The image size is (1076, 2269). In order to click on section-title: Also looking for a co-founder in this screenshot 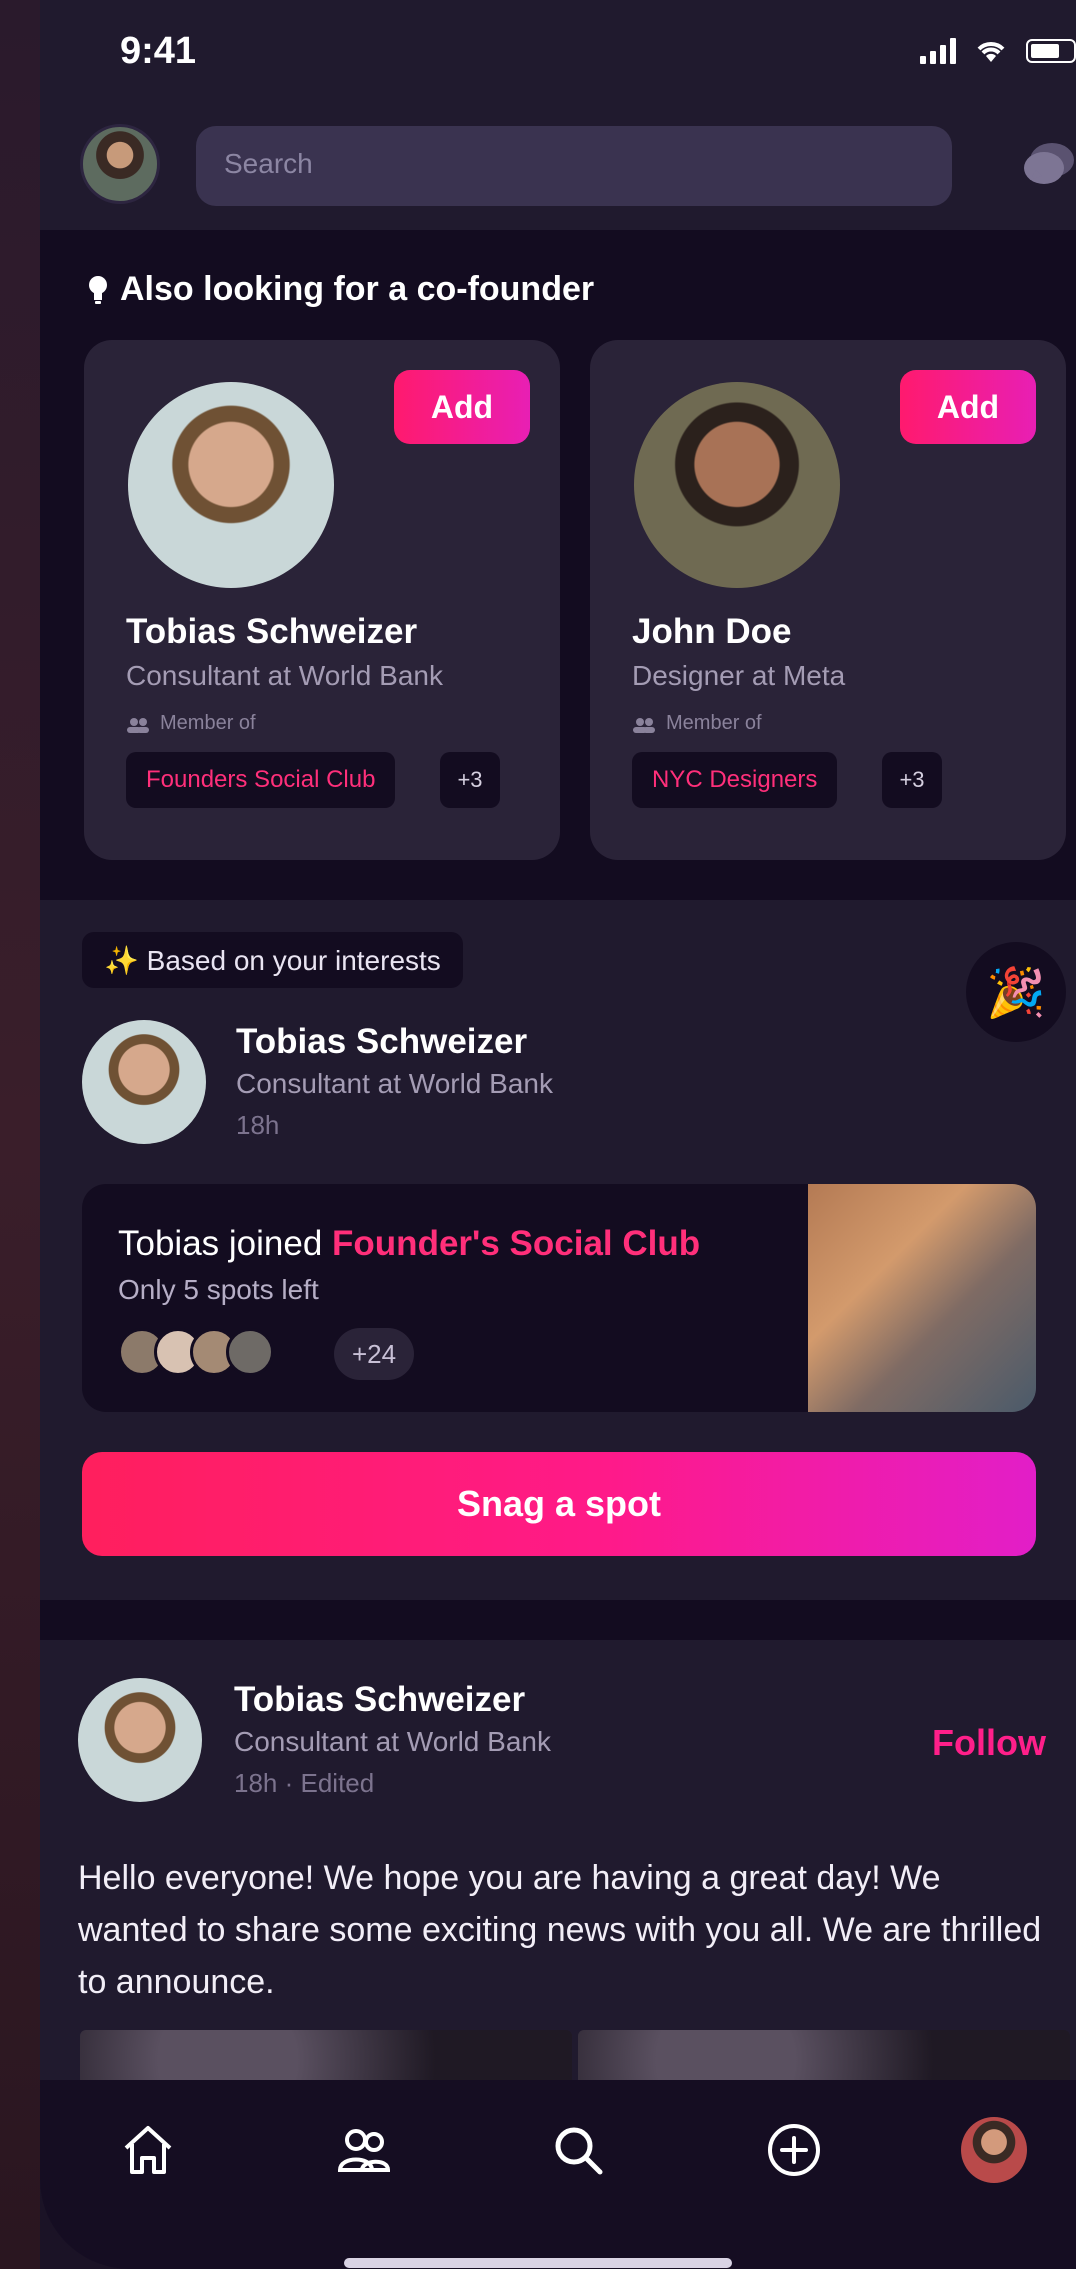, I will do `click(341, 289)`.